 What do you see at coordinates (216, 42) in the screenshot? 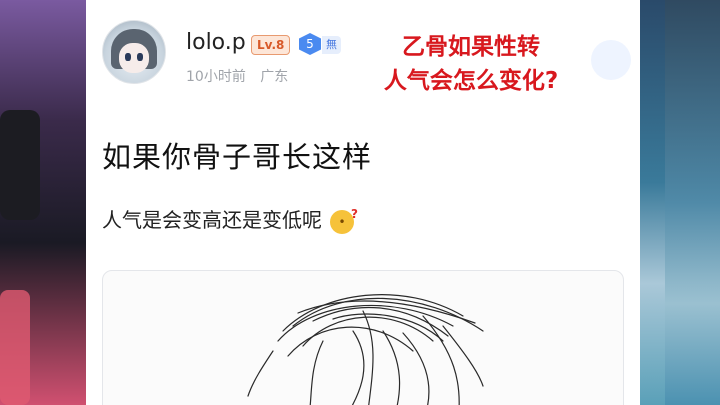
I see `username: lolo.p` at bounding box center [216, 42].